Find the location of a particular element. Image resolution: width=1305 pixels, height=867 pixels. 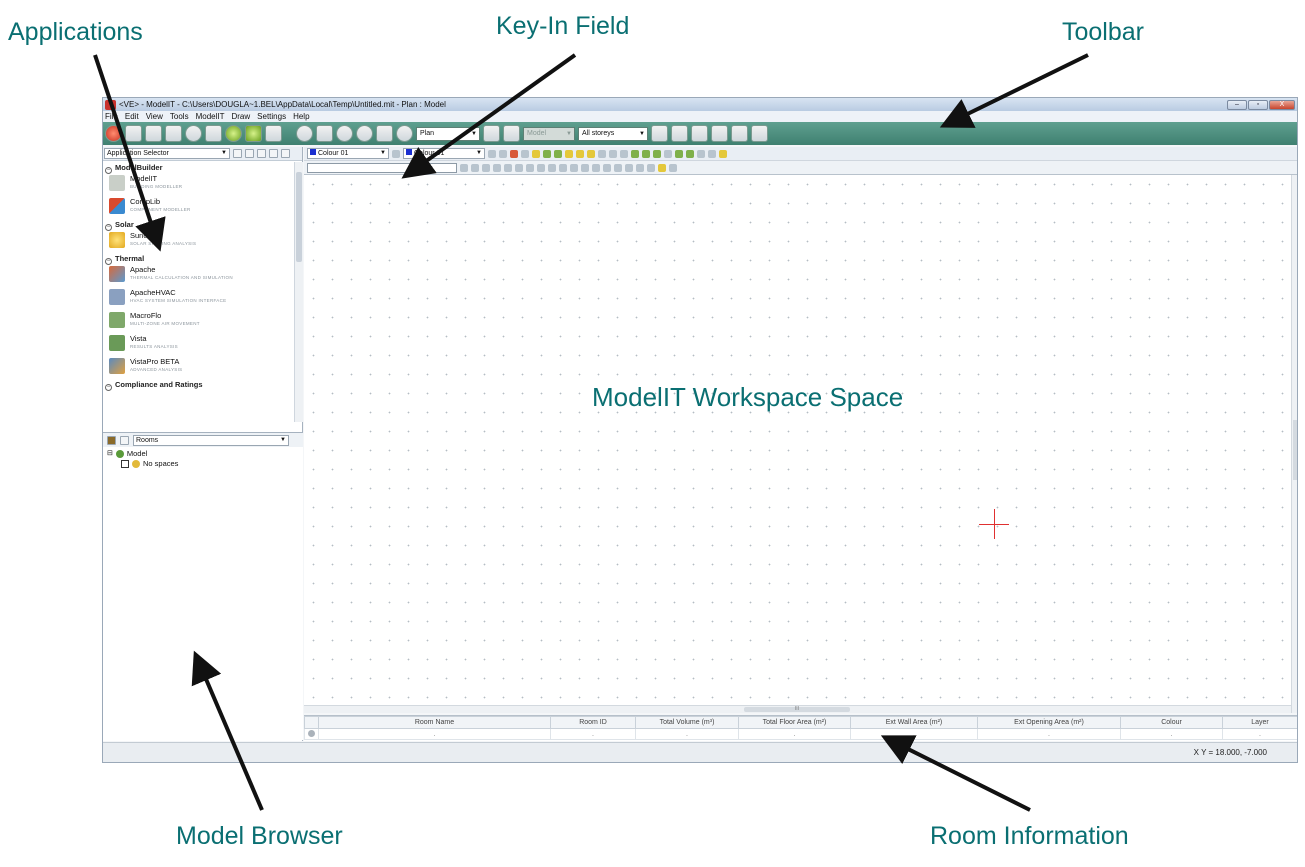

minimize-button: – is located at coordinates (1237, 104).